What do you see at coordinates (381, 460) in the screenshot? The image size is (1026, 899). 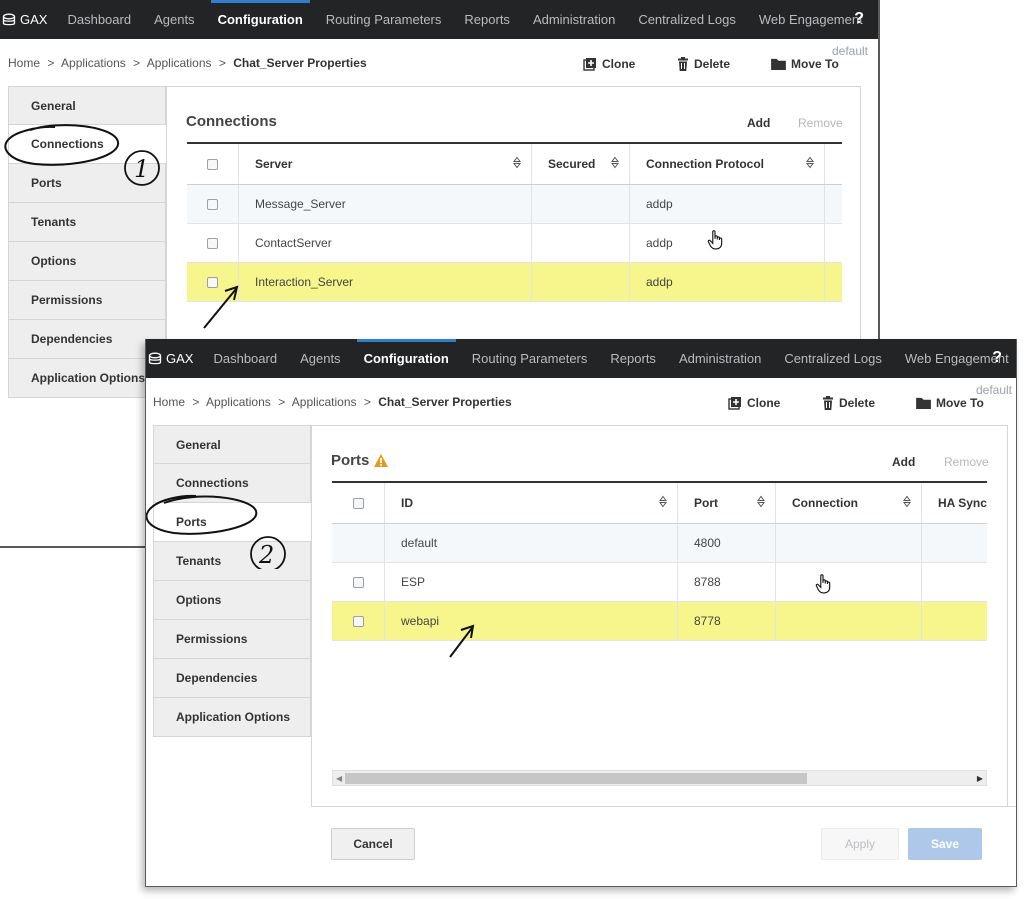 I see `warning-triangle-icon` at bounding box center [381, 460].